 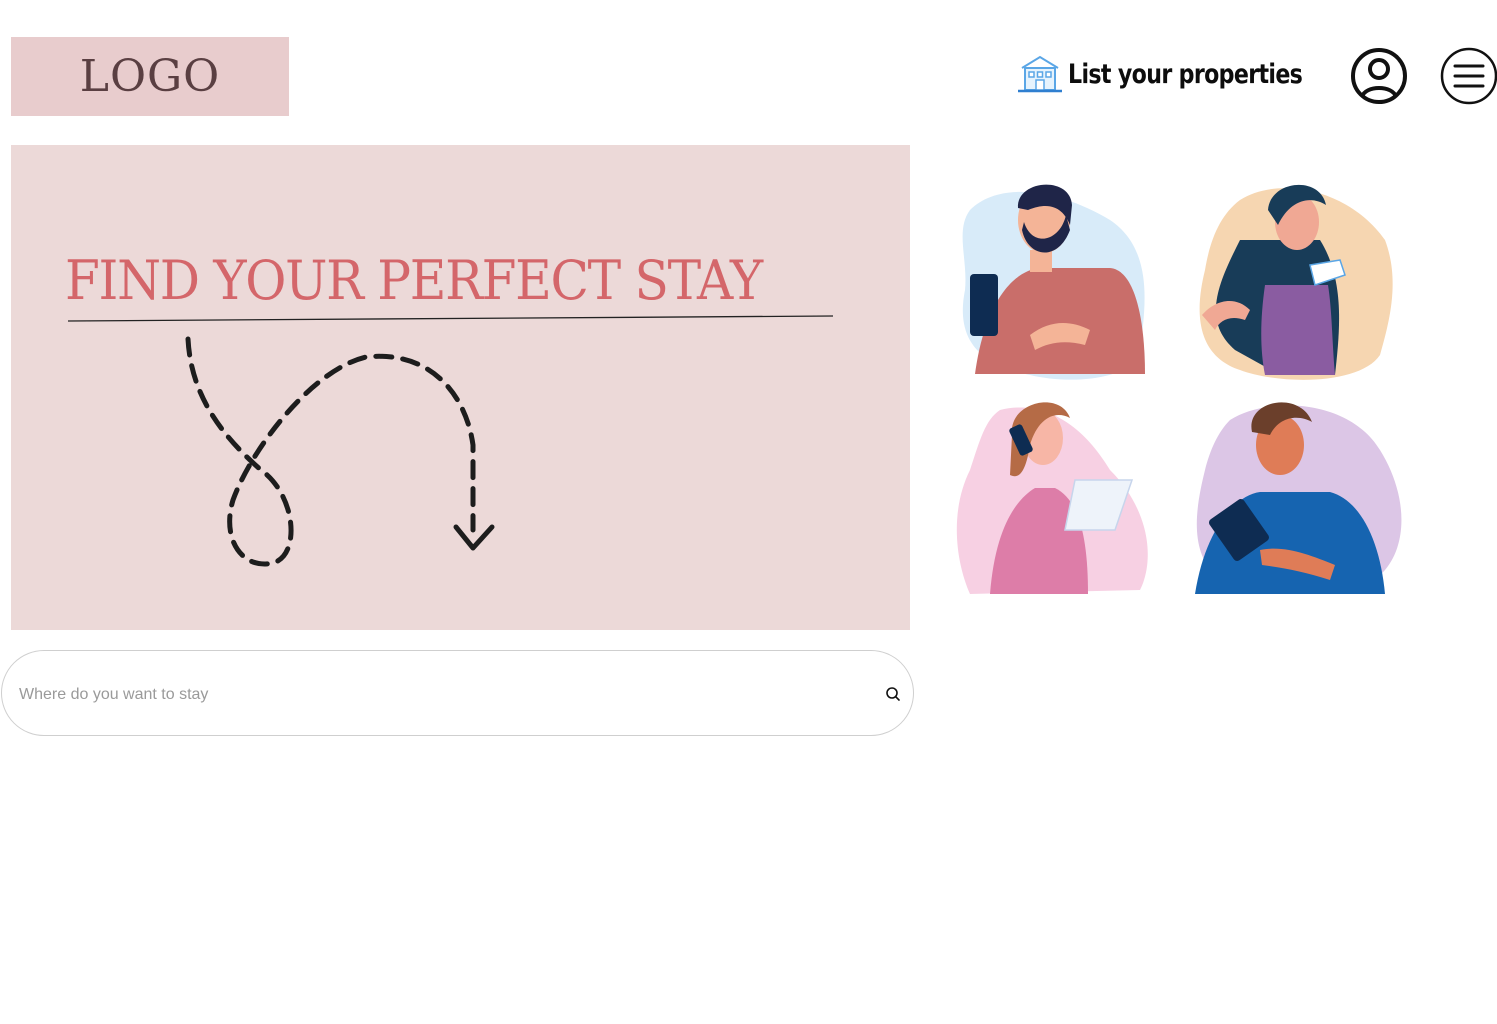 What do you see at coordinates (1053, 282) in the screenshot?
I see `man-with-phone-illustration` at bounding box center [1053, 282].